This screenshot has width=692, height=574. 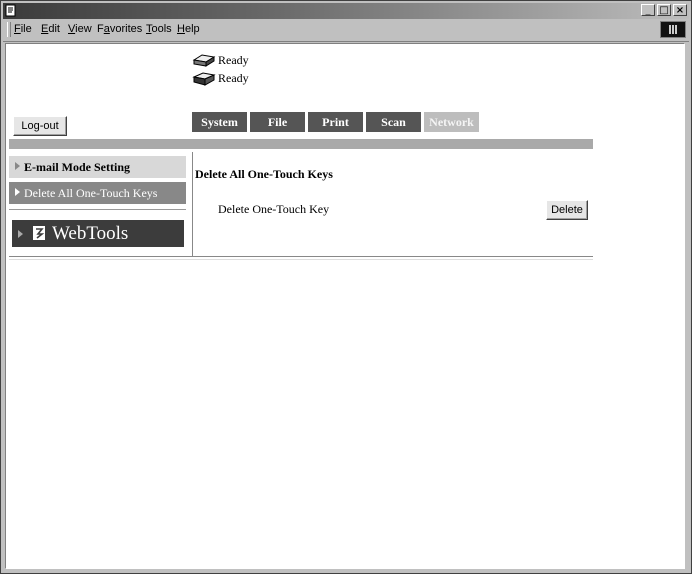 I want to click on tab-network: Network, so click(x=451, y=122).